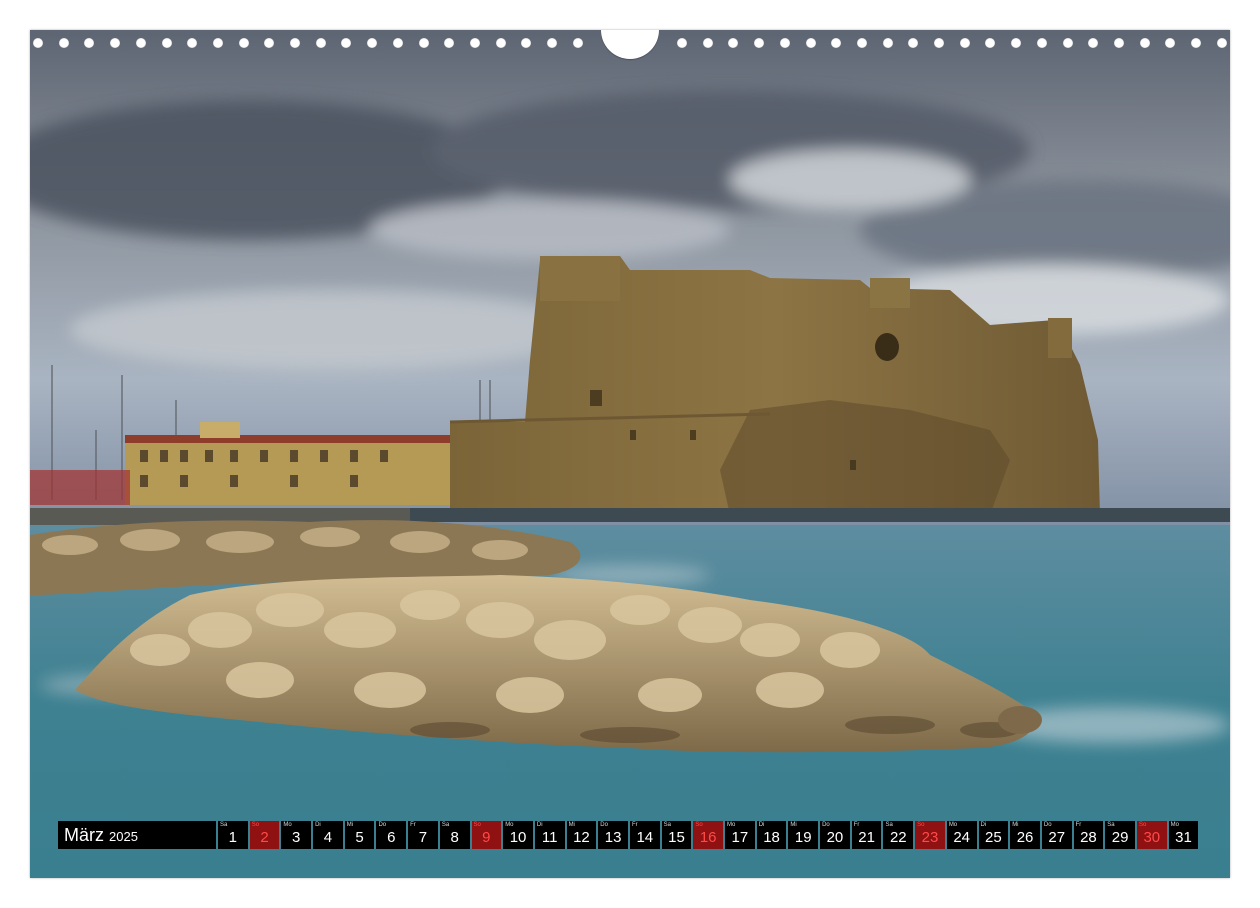  I want to click on day-cell: Fr 28, so click(1088, 835).